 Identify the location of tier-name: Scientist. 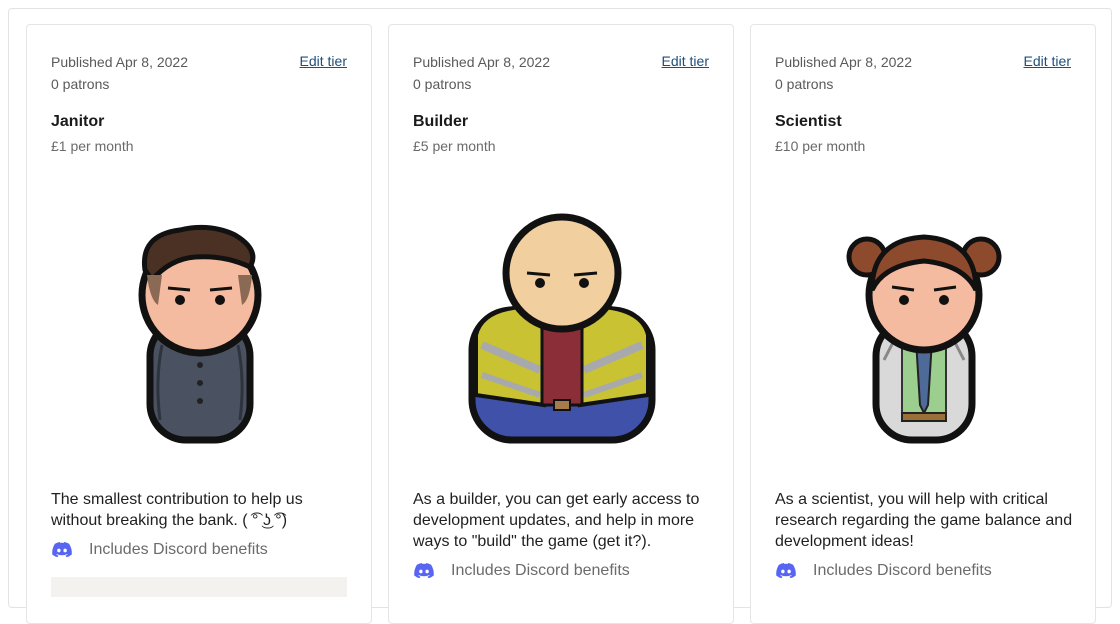
(808, 121).